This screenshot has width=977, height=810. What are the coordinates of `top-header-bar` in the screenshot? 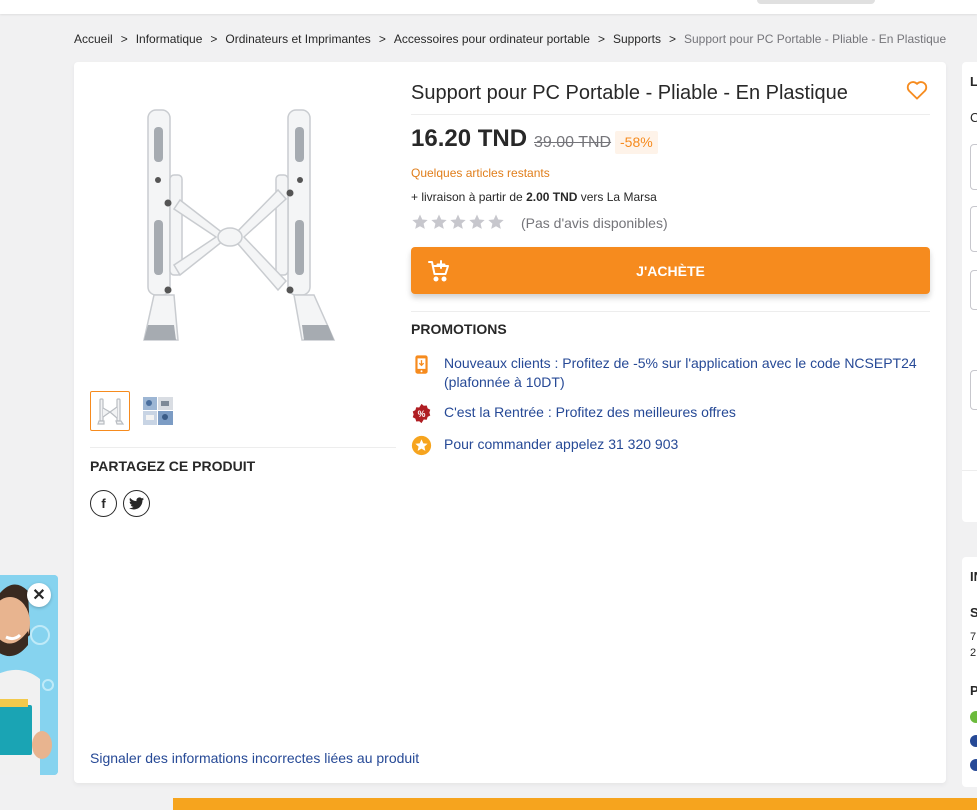 It's located at (488, 7).